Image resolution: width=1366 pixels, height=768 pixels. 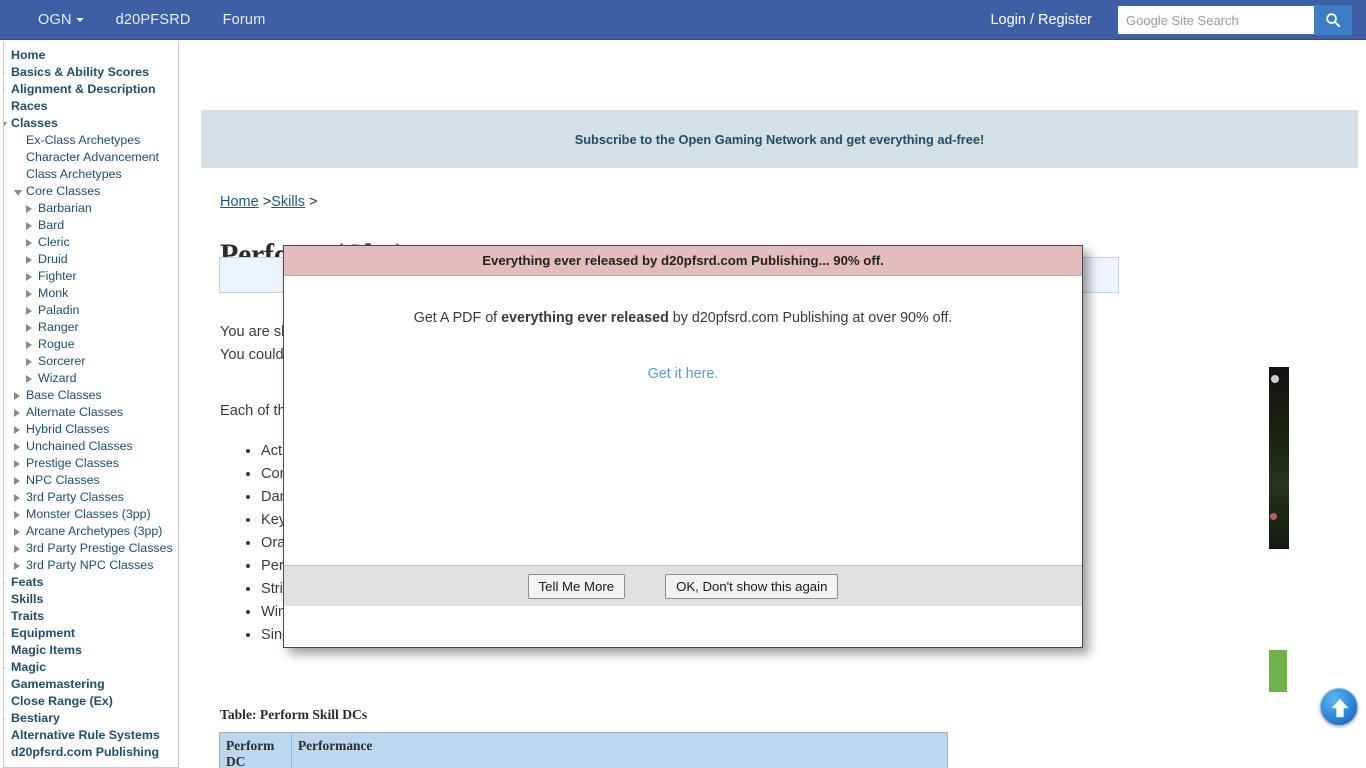 What do you see at coordinates (91, 650) in the screenshot?
I see `sidebar-item-magic-items: Magic Items` at bounding box center [91, 650].